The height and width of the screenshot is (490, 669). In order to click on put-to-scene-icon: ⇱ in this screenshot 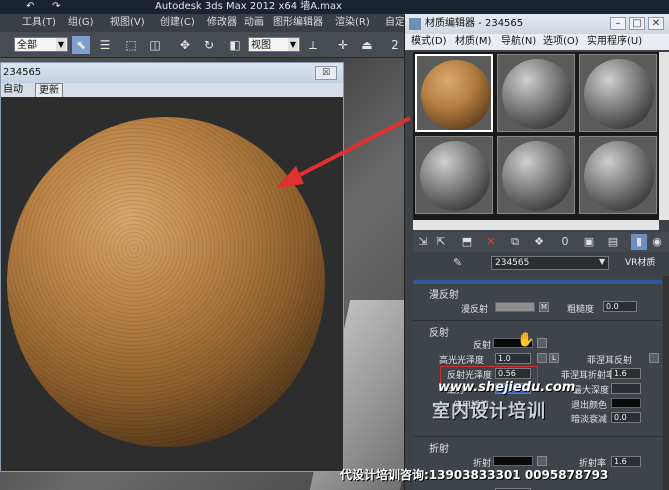, I will do `click(441, 242)`.